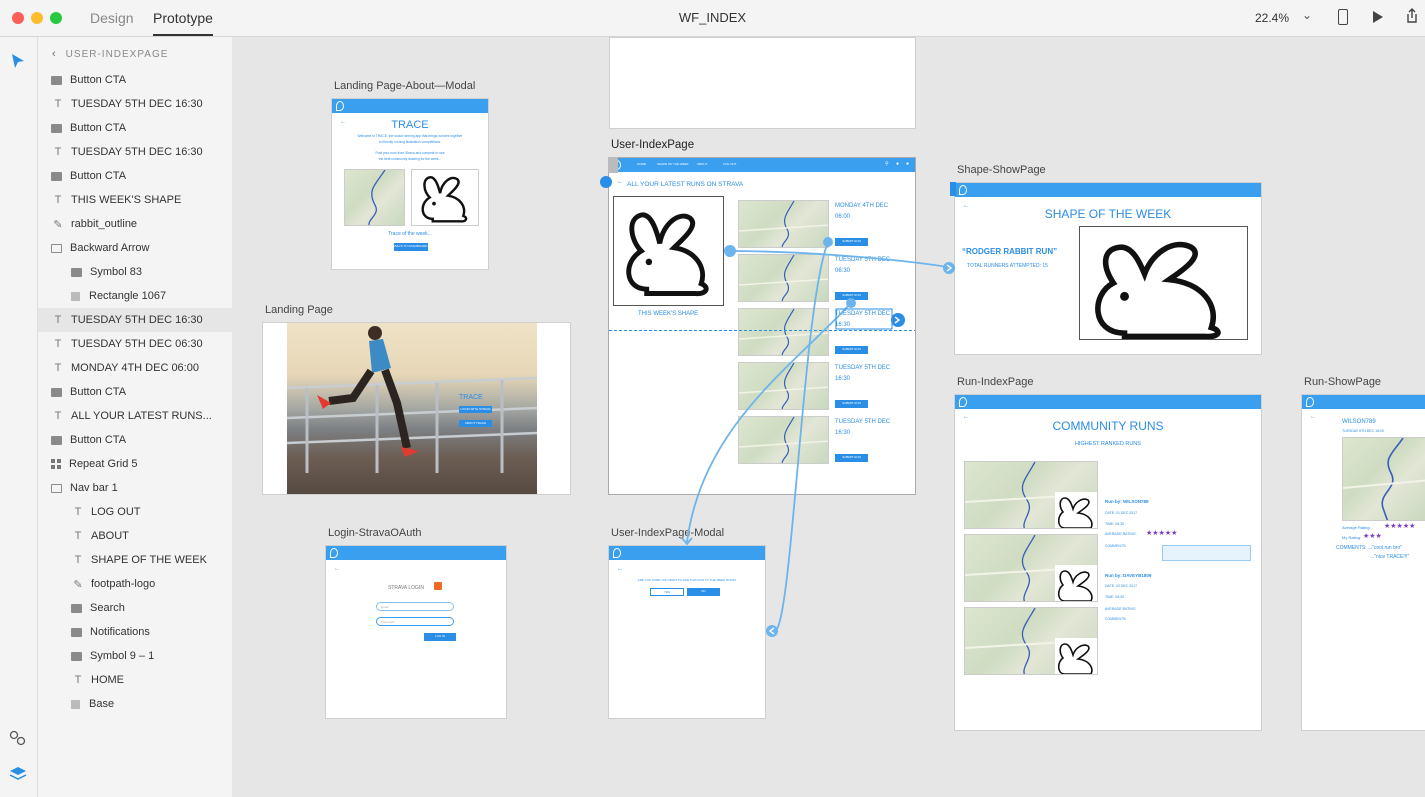 Image resolution: width=1425 pixels, height=797 pixels. I want to click on layer-item-label: MONDAY 4TH DEC 06:00, so click(135, 368).